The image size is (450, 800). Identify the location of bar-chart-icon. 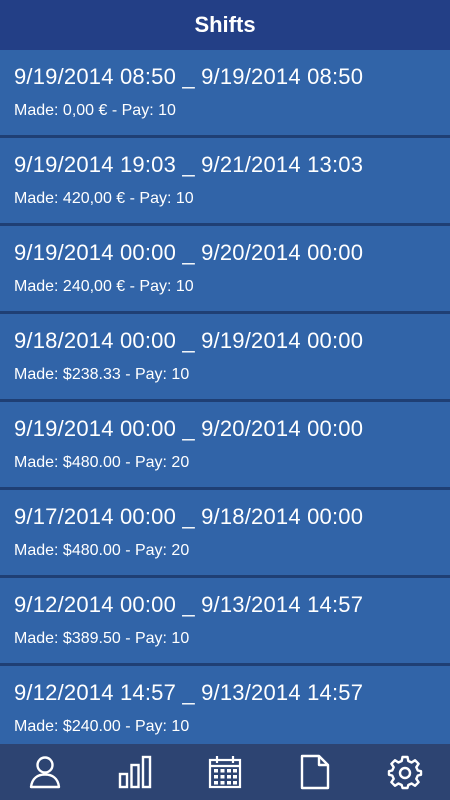
(135, 772).